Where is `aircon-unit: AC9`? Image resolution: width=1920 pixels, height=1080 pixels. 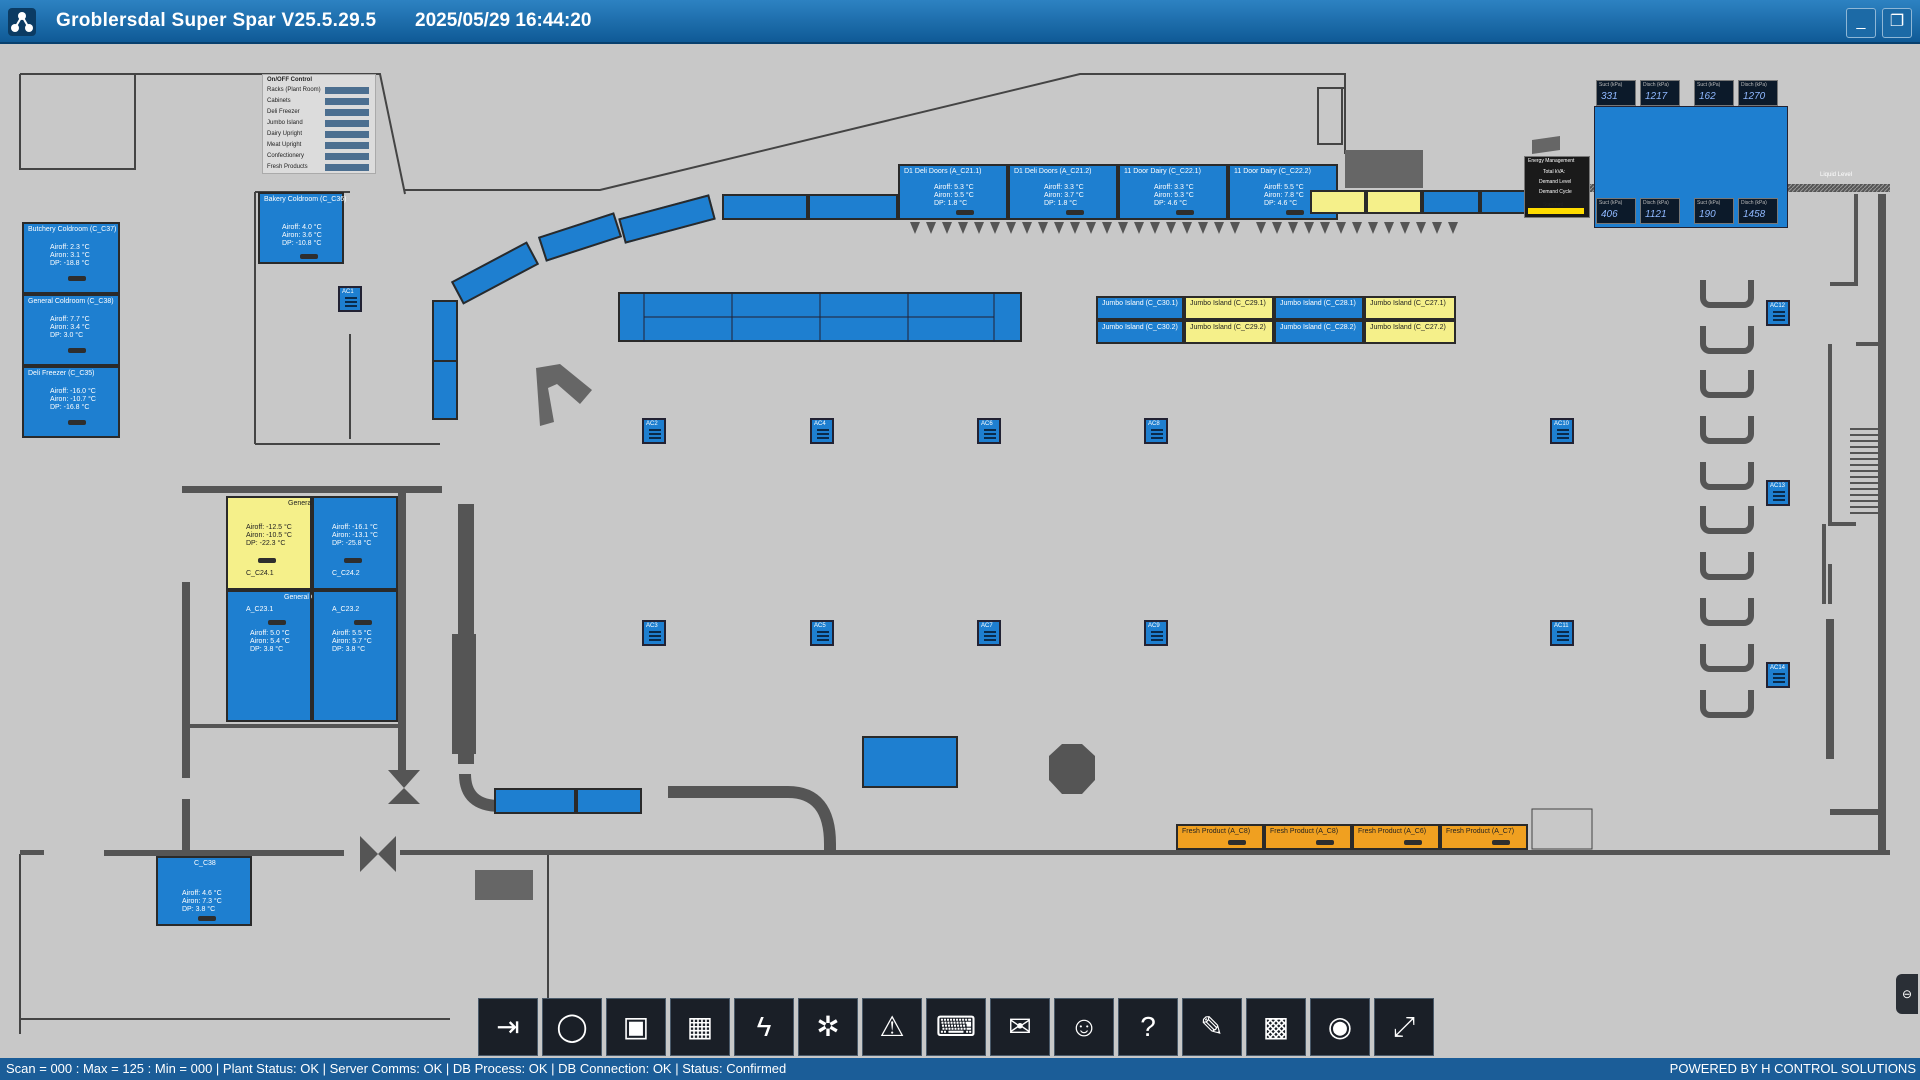 aircon-unit: AC9 is located at coordinates (1156, 633).